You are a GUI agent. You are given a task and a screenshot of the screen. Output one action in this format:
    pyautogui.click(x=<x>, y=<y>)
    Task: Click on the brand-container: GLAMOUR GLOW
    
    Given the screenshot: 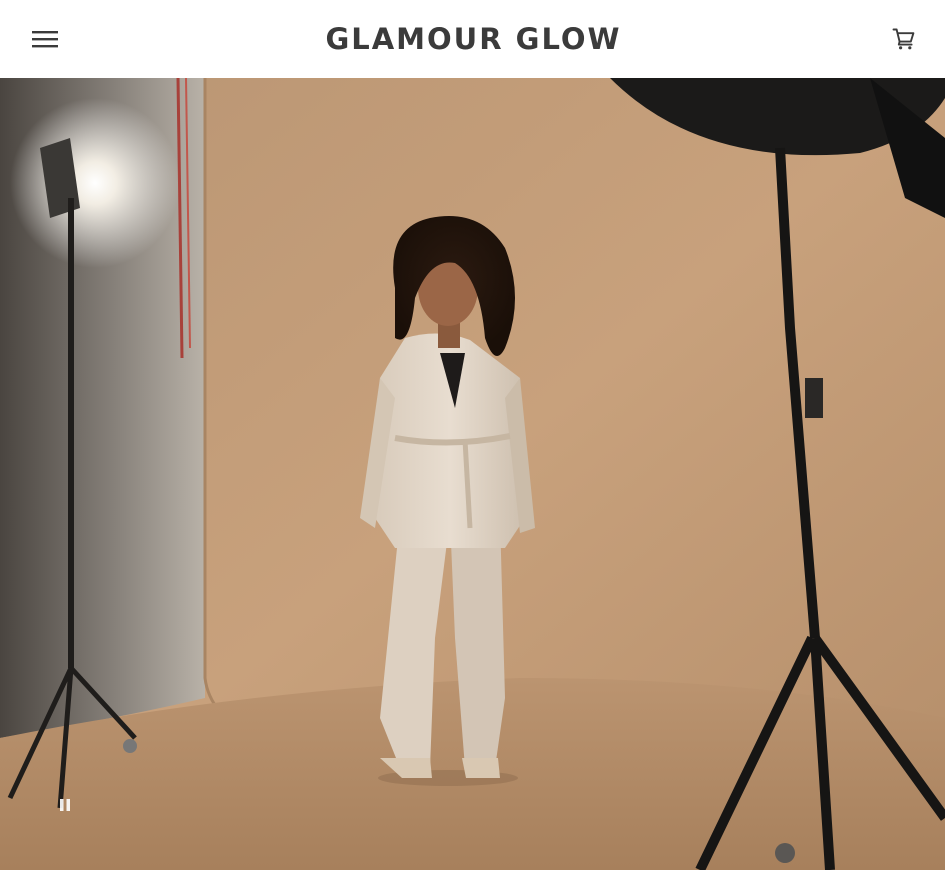 What is the action you would take?
    pyautogui.click(x=472, y=39)
    